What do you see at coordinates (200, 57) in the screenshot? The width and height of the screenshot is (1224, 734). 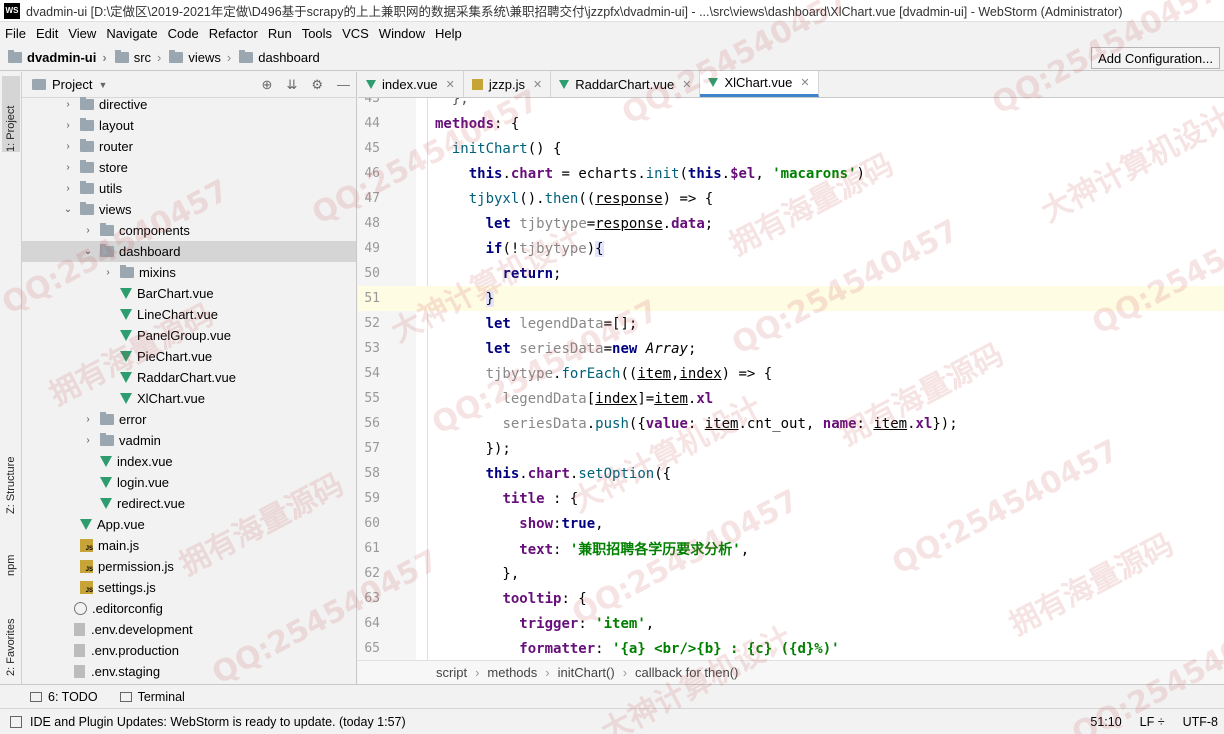 I see `nav-crumb-views: views ›` at bounding box center [200, 57].